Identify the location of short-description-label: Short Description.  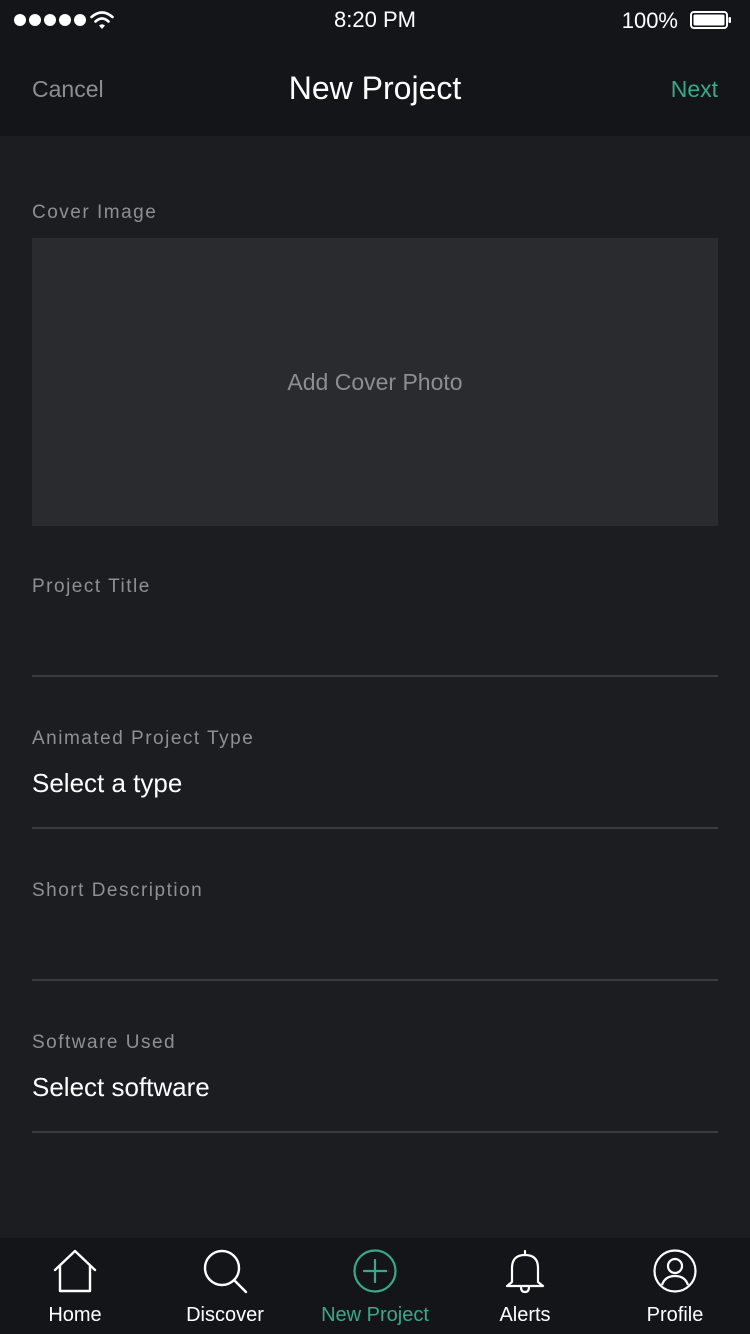
(118, 890).